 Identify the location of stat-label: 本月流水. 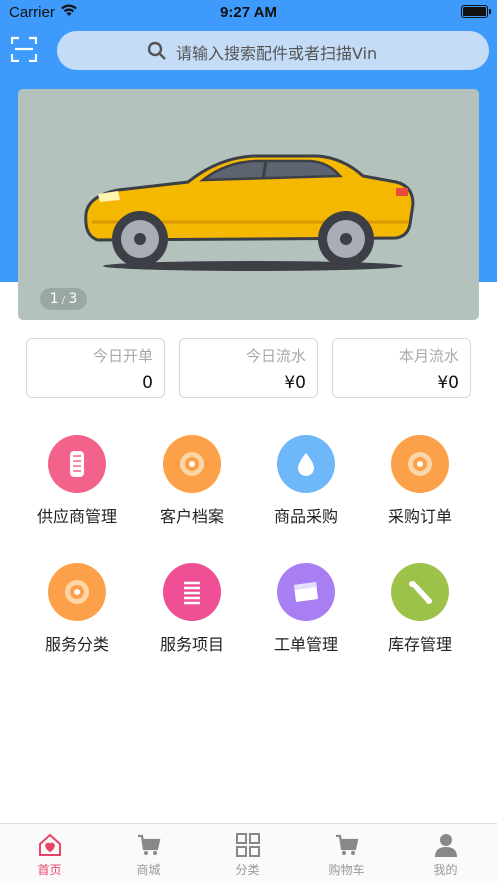
(428, 356).